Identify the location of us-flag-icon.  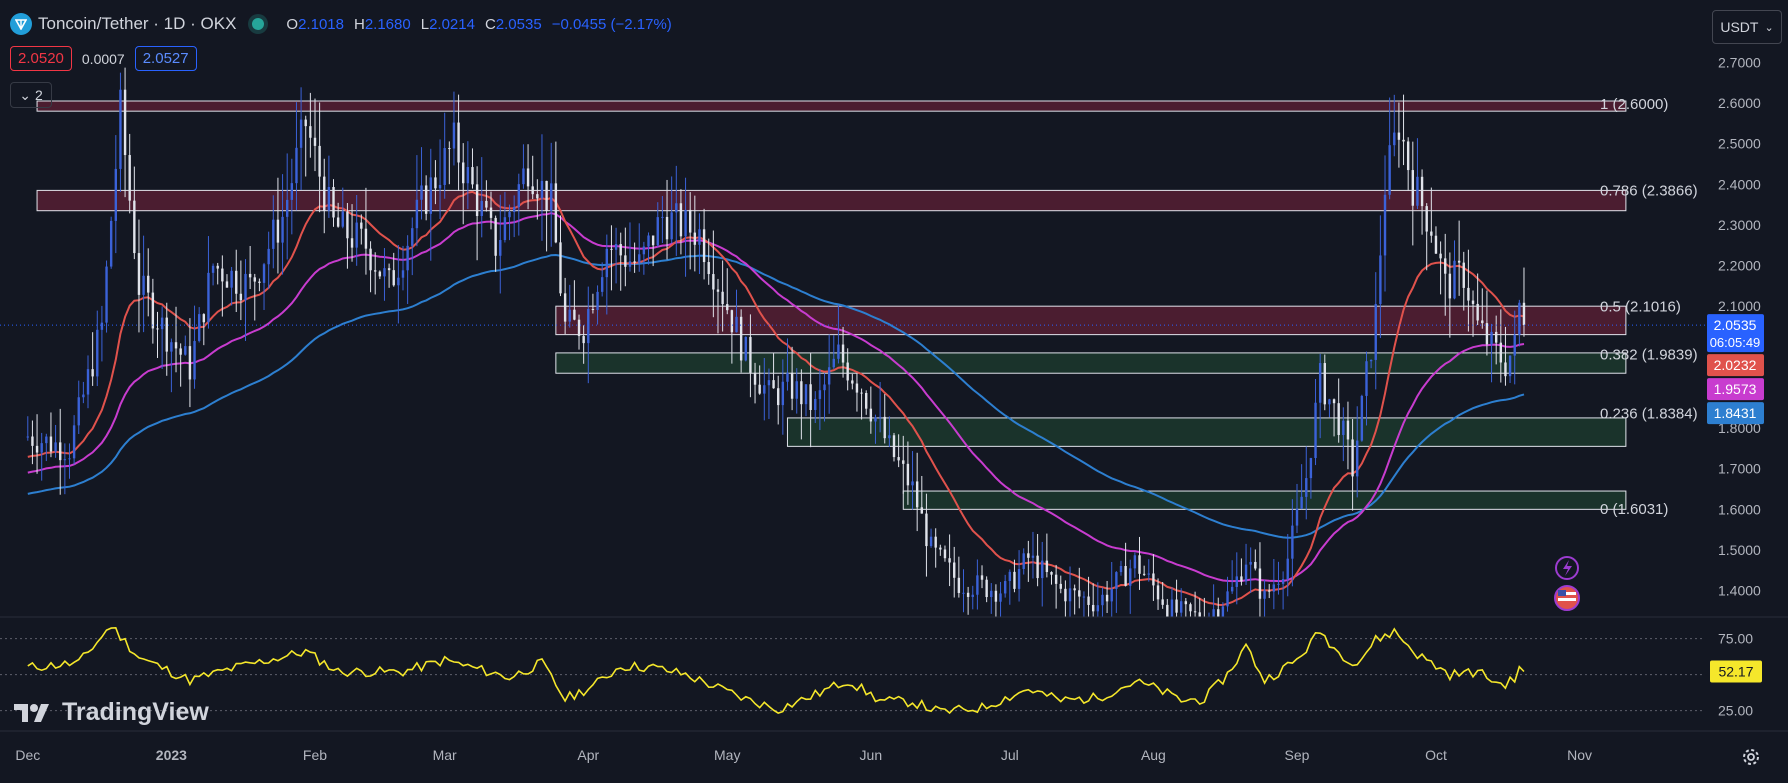
(1567, 598).